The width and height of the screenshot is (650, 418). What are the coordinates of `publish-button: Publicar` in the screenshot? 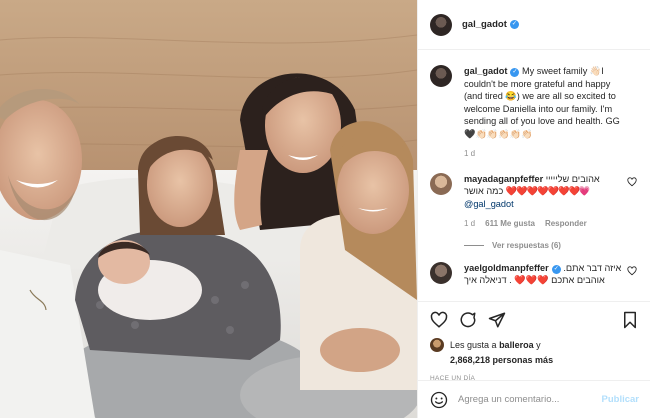 It's located at (621, 399).